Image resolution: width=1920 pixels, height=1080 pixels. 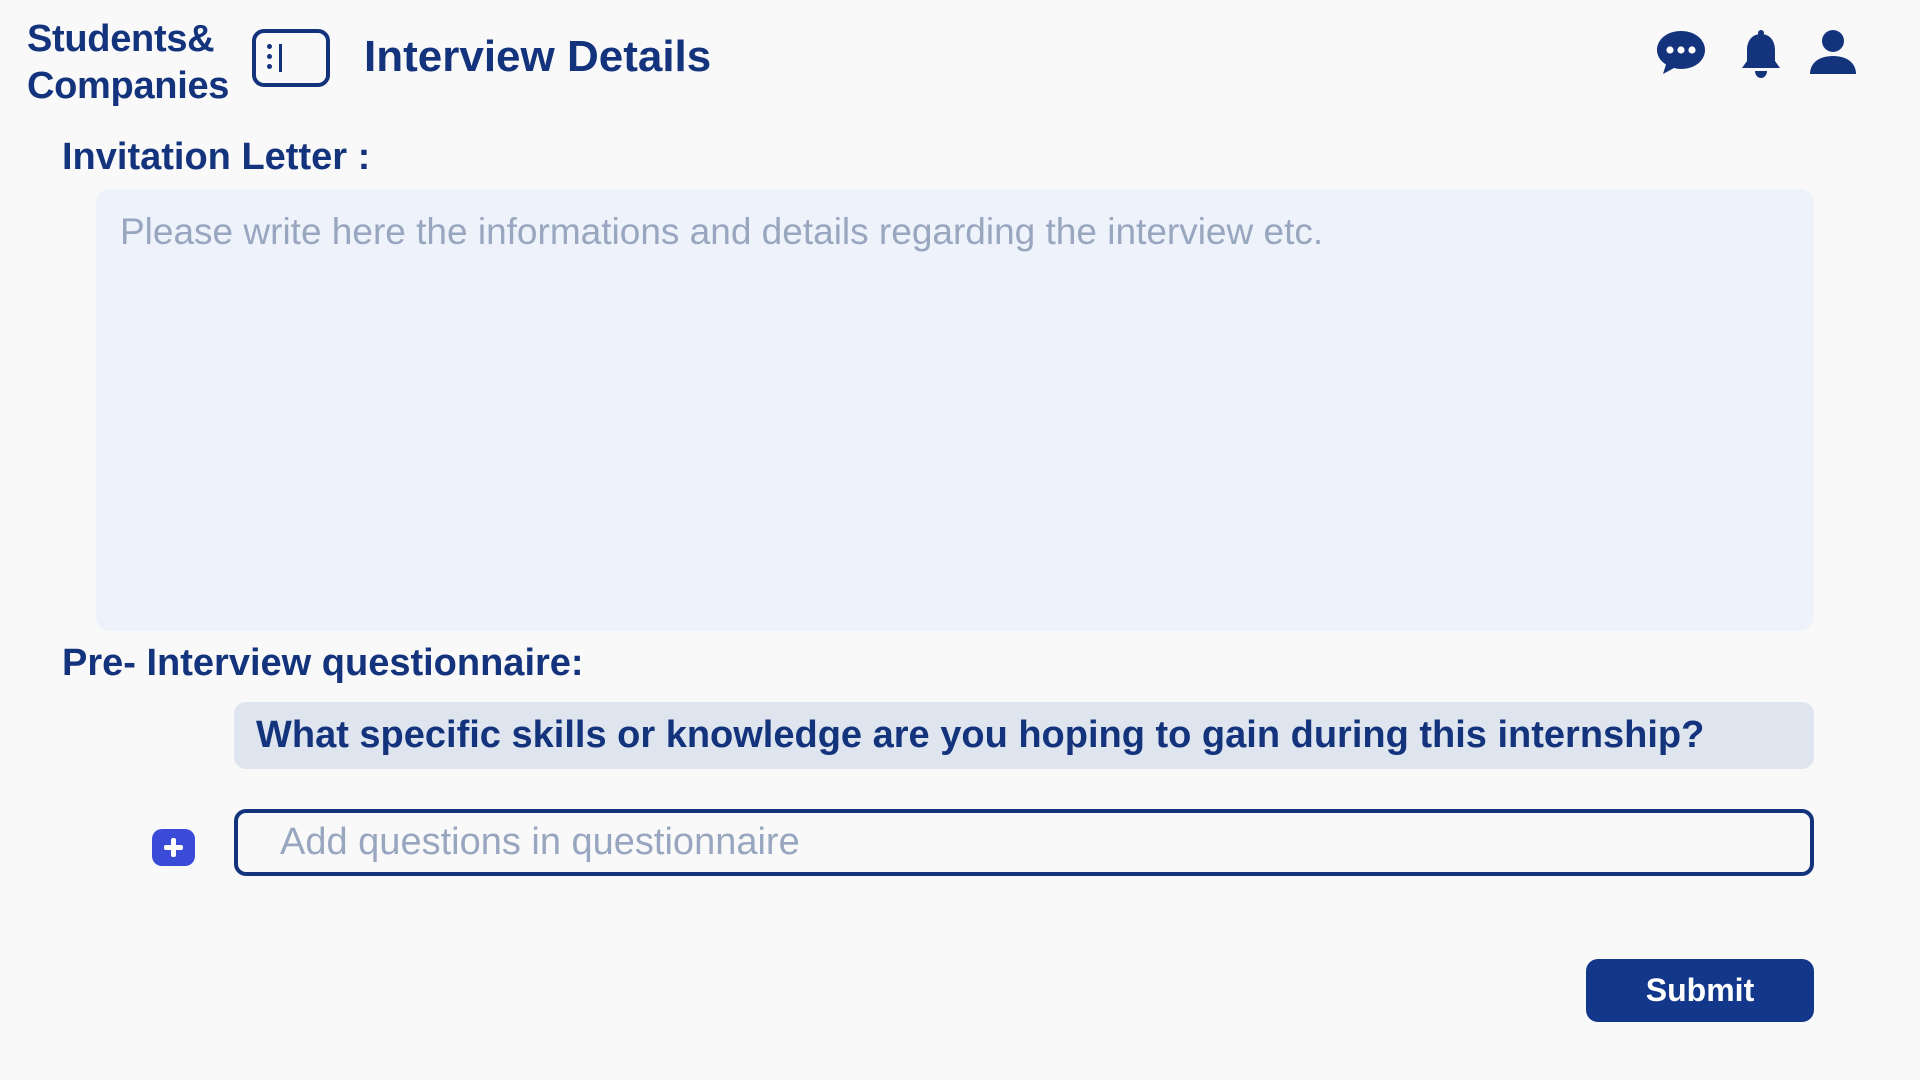 I want to click on brand-logo: Students& Companies, so click(x=137, y=63).